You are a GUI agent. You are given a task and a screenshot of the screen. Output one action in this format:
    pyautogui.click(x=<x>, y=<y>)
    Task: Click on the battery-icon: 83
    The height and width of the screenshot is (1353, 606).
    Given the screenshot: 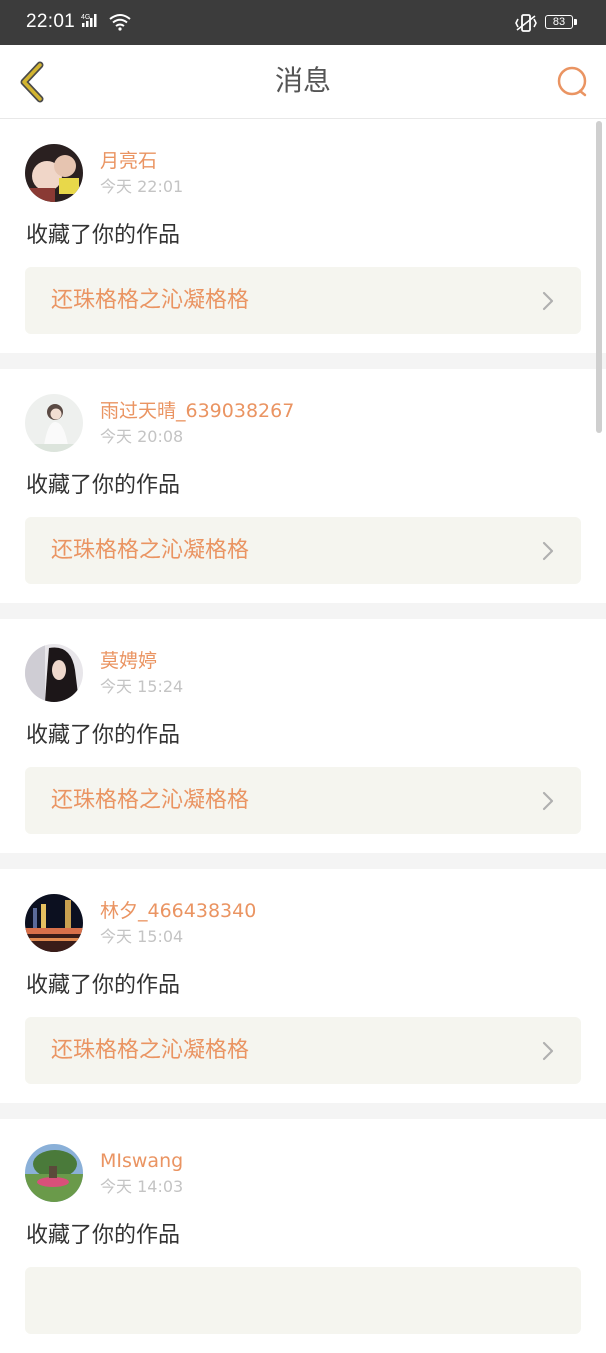 What is the action you would take?
    pyautogui.click(x=561, y=23)
    